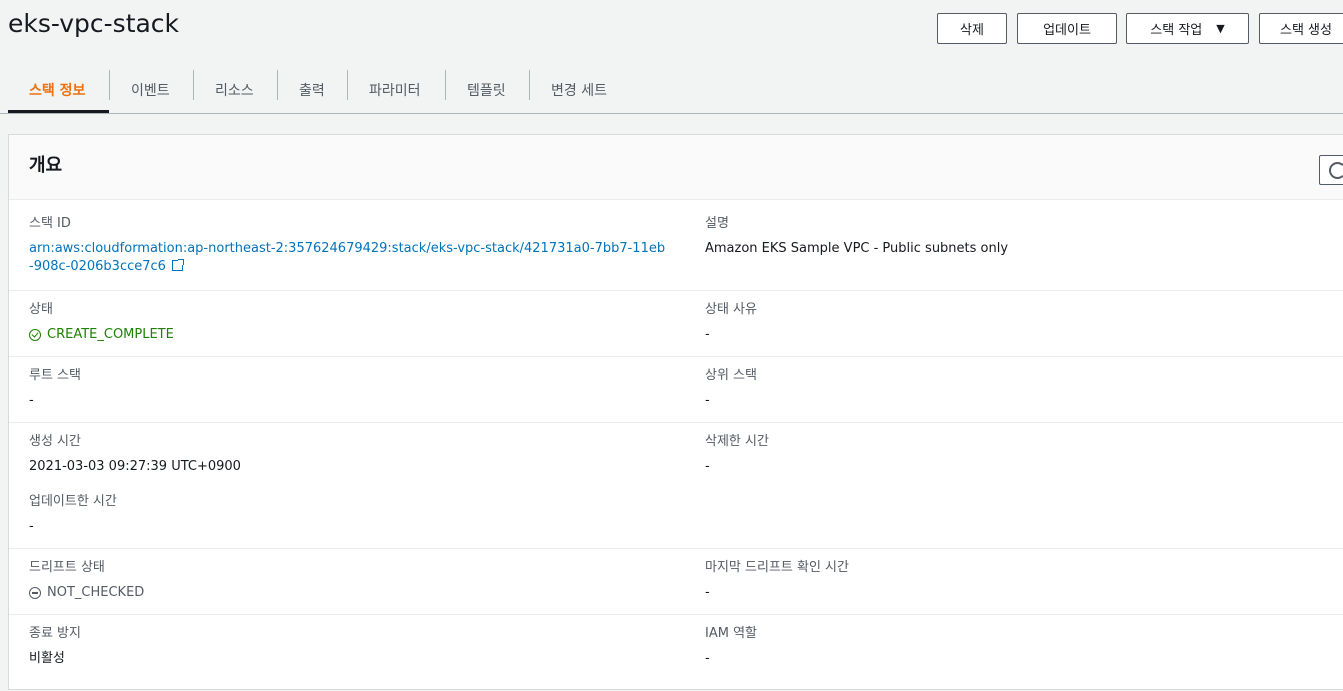 This screenshot has height=691, width=1343. What do you see at coordinates (96, 592) in the screenshot?
I see `drift-status-text: NOT_CHECKED` at bounding box center [96, 592].